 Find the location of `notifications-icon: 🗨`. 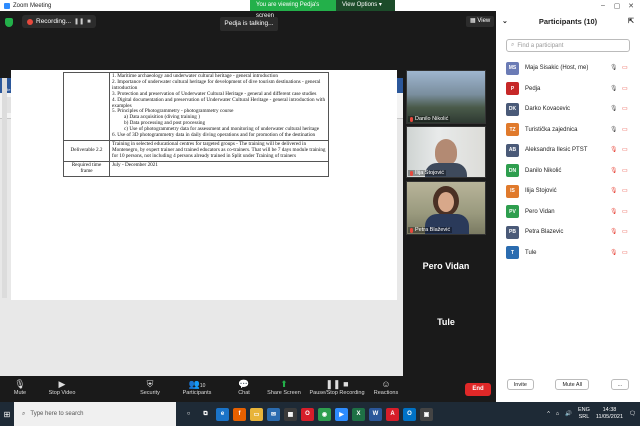

notifications-icon: 🗨 is located at coordinates (632, 414).